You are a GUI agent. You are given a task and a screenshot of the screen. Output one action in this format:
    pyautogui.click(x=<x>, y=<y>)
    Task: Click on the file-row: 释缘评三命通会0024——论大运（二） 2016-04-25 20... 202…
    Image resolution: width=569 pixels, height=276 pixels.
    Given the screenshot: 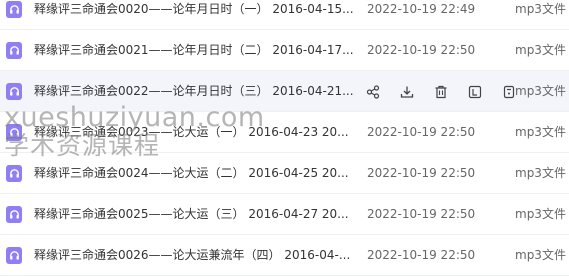 What is the action you would take?
    pyautogui.click(x=284, y=173)
    